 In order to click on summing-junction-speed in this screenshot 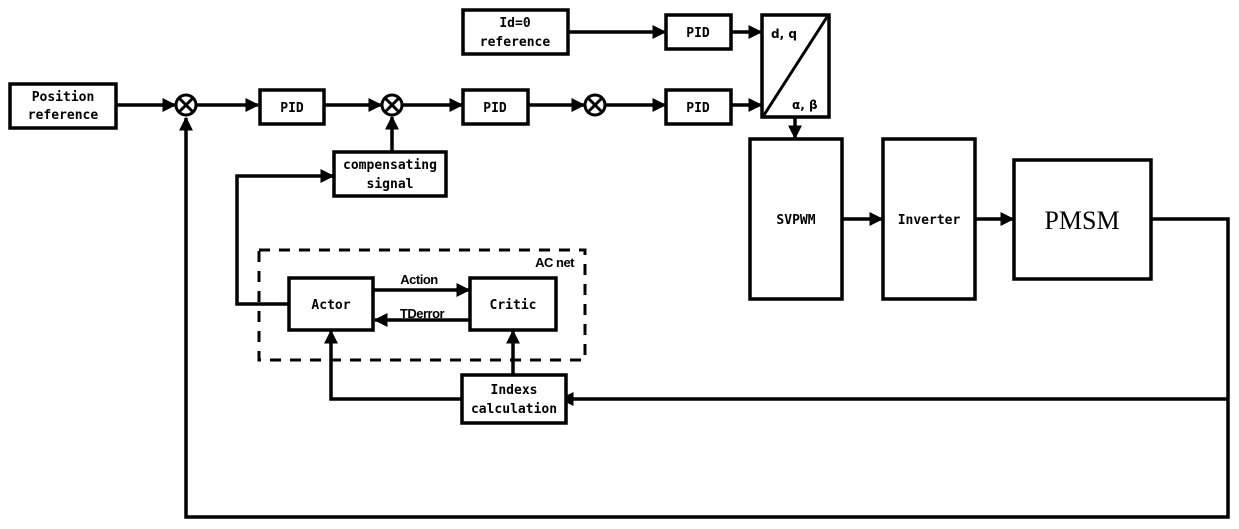, I will do `click(392, 105)`.